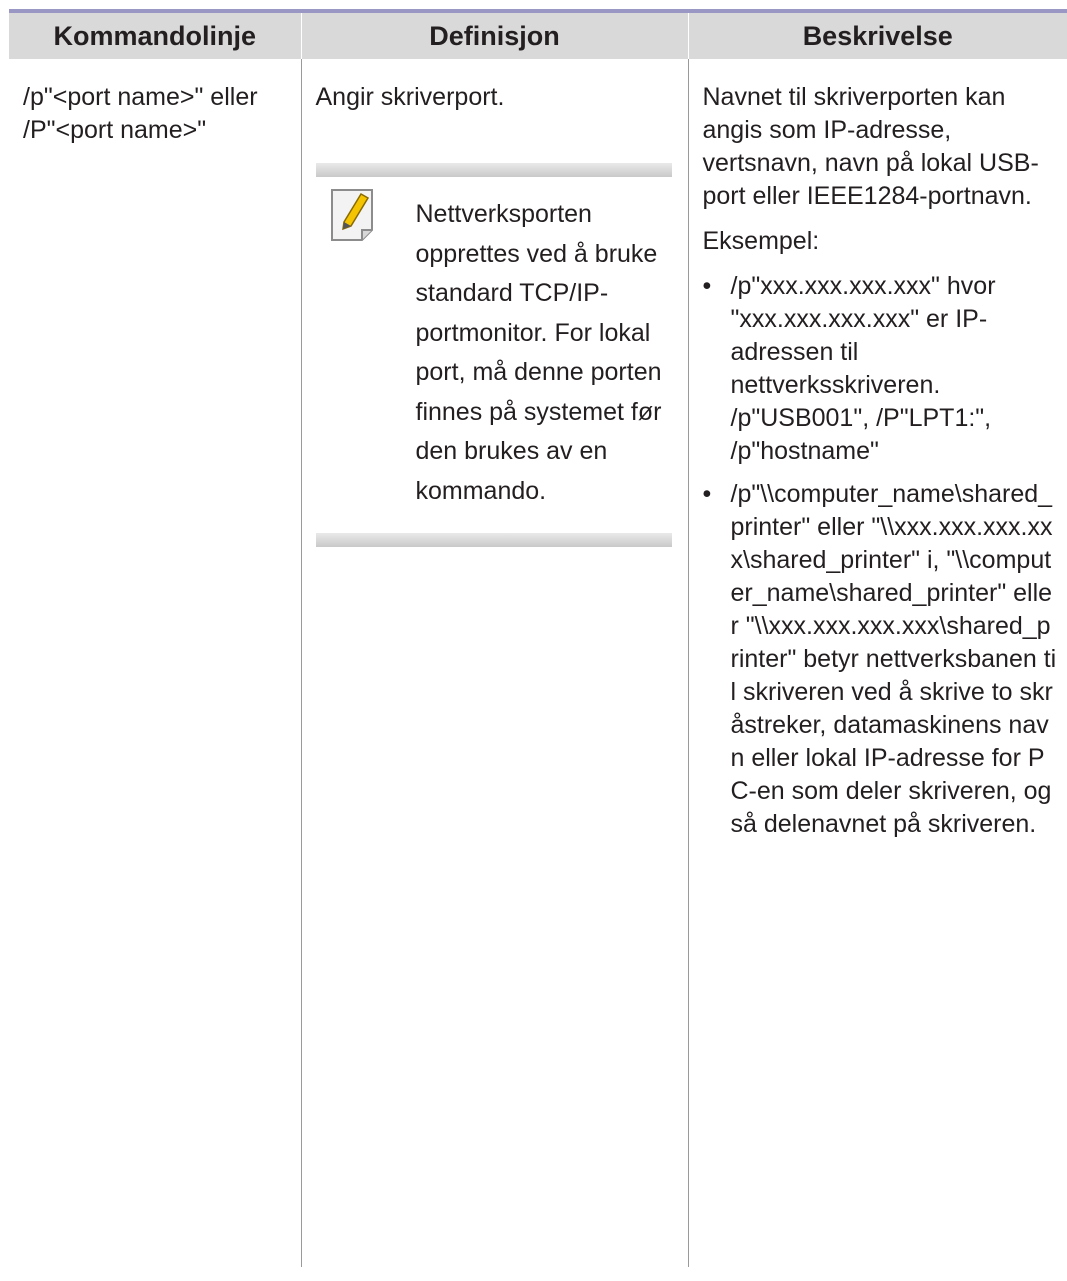 The height and width of the screenshot is (1281, 1067). I want to click on definition-text: Angir skriverport., so click(410, 97).